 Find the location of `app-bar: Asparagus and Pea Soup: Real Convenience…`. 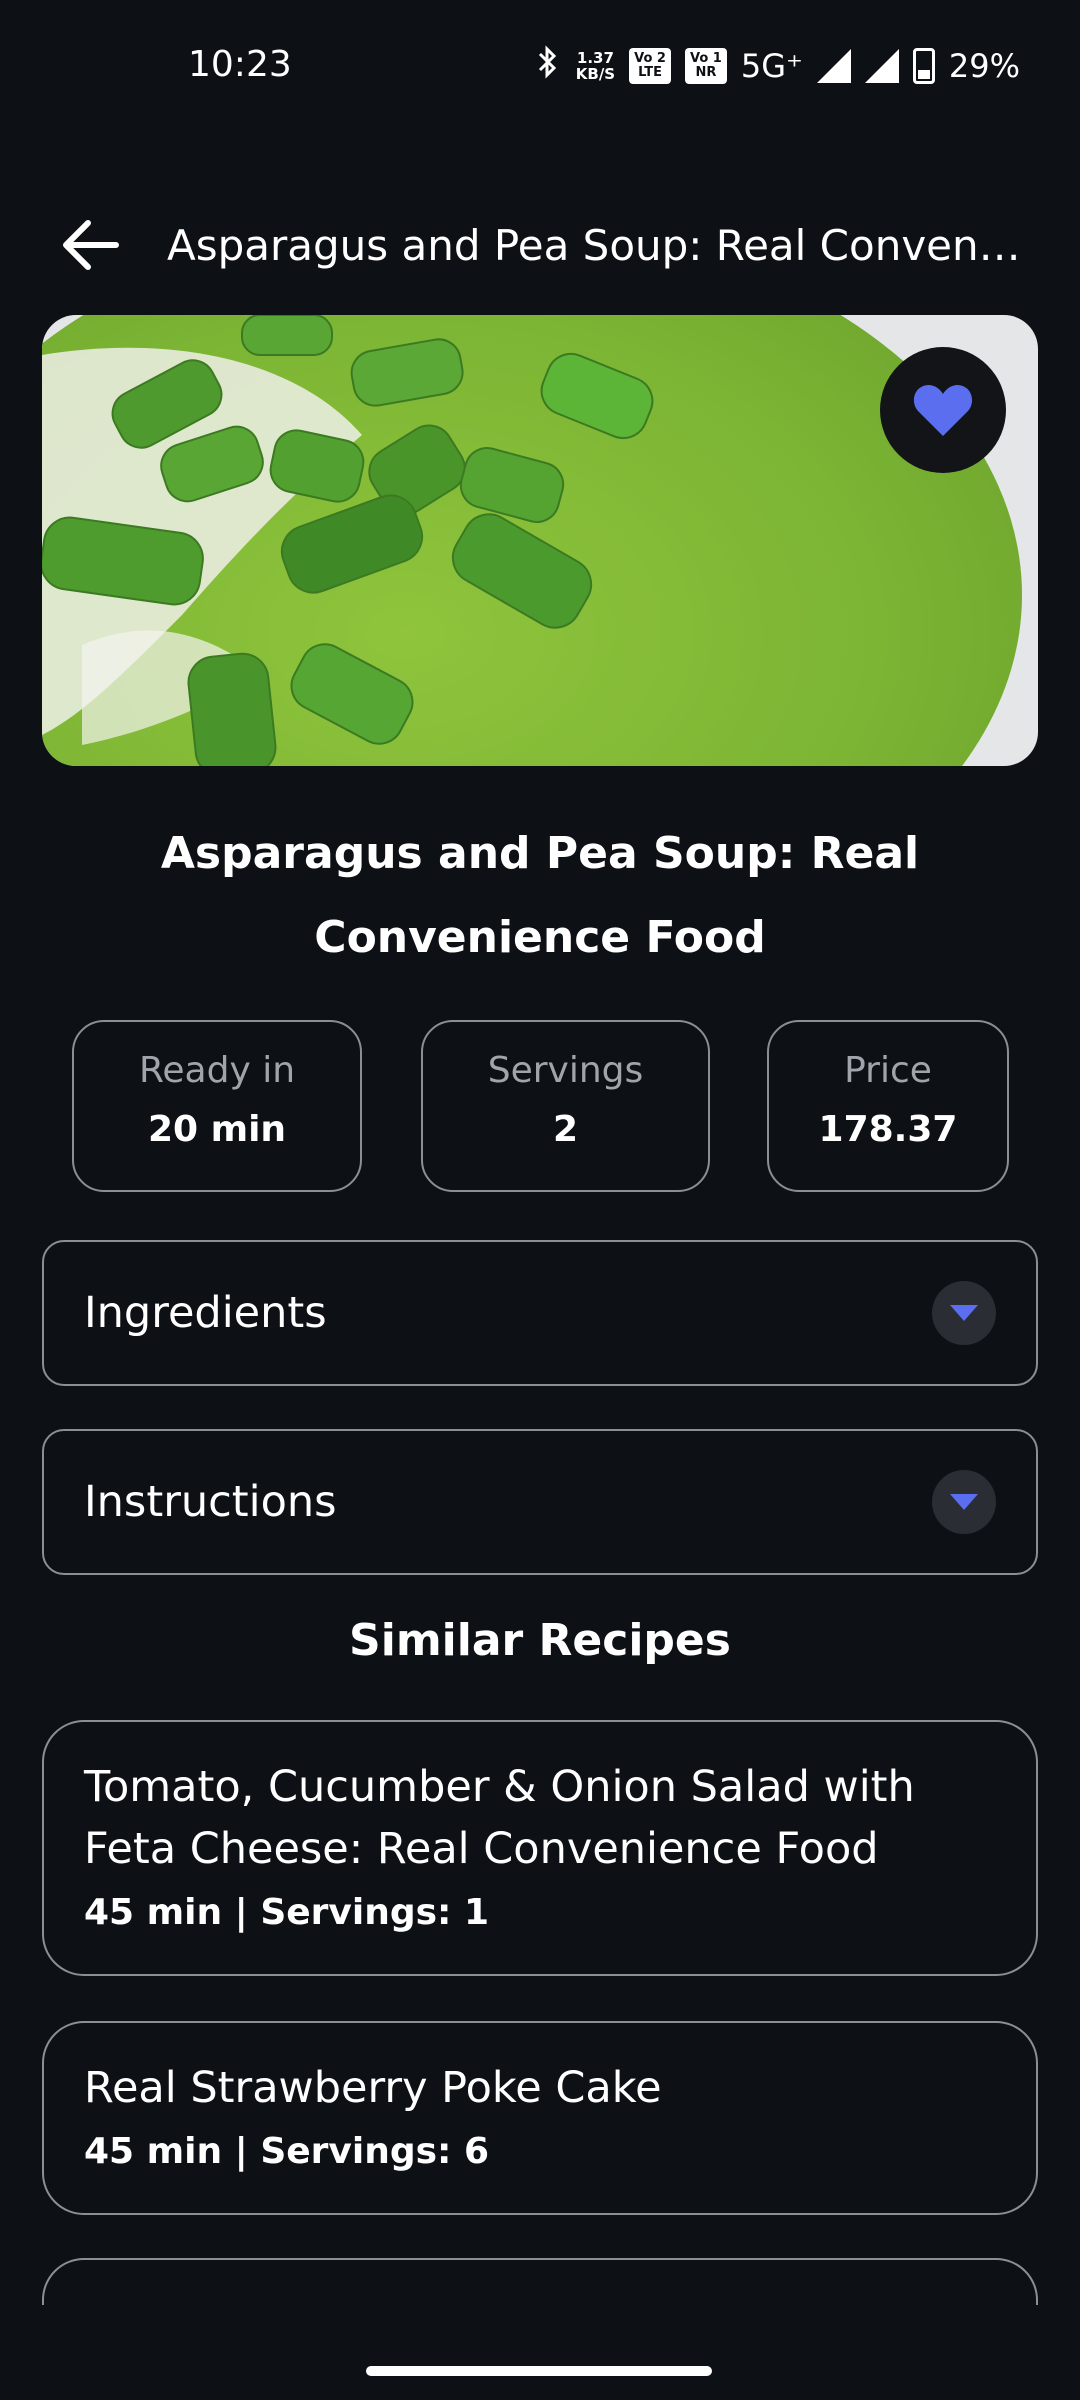

app-bar: Asparagus and Pea Soup: Real Convenience… is located at coordinates (540, 245).